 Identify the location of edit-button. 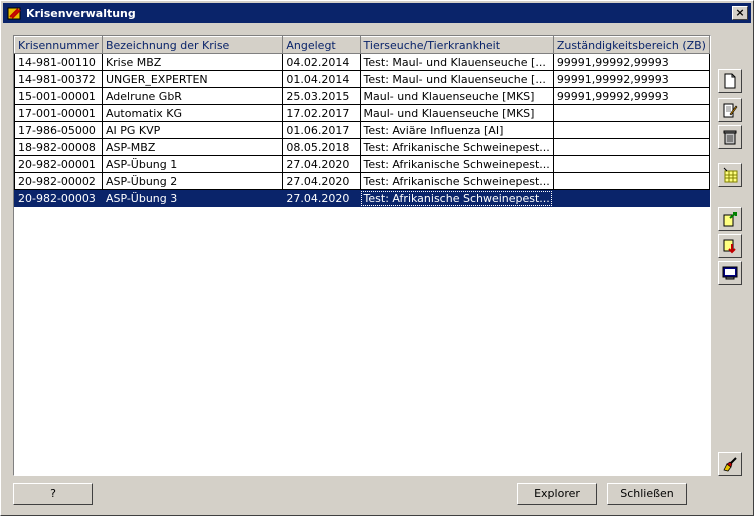
(730, 110).